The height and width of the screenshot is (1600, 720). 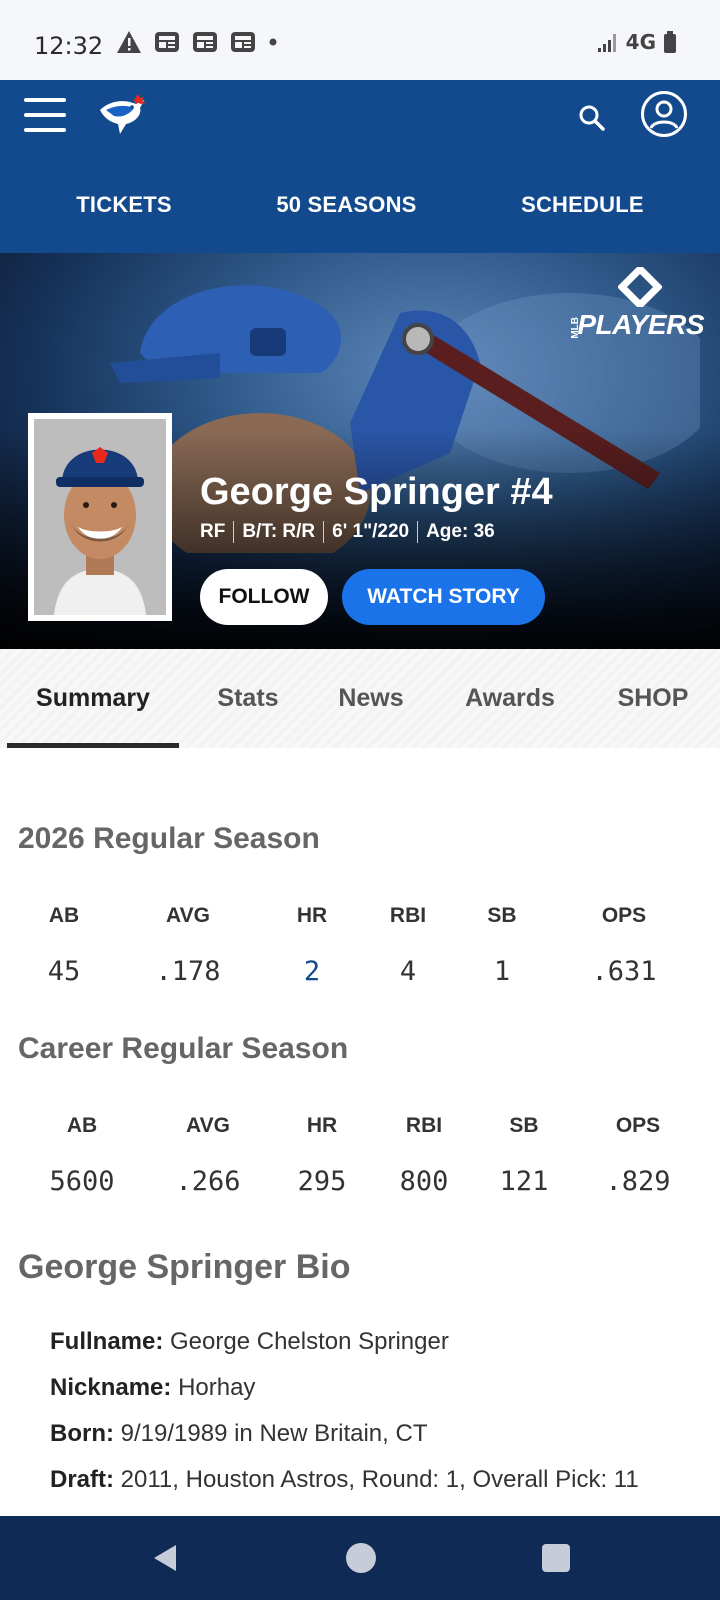 I want to click on career-stats-title: Career Regular Season, so click(x=183, y=1048).